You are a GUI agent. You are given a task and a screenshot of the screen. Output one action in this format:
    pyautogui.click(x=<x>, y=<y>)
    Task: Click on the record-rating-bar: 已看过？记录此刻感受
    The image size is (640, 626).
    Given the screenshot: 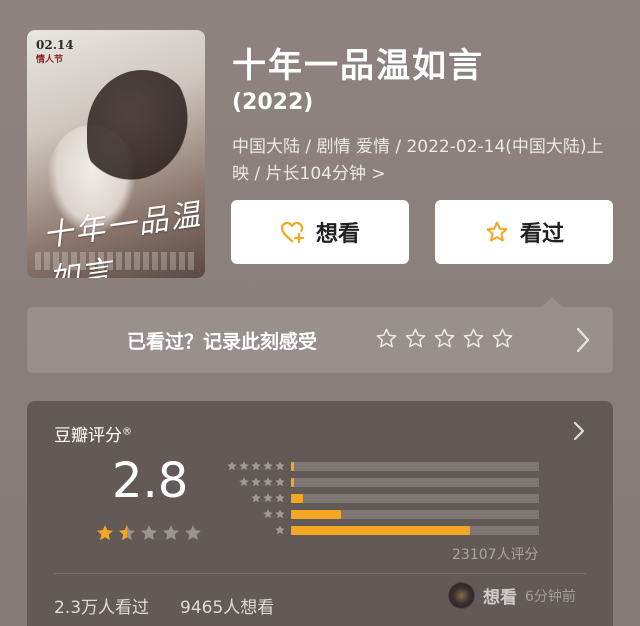 What is the action you would take?
    pyautogui.click(x=320, y=335)
    